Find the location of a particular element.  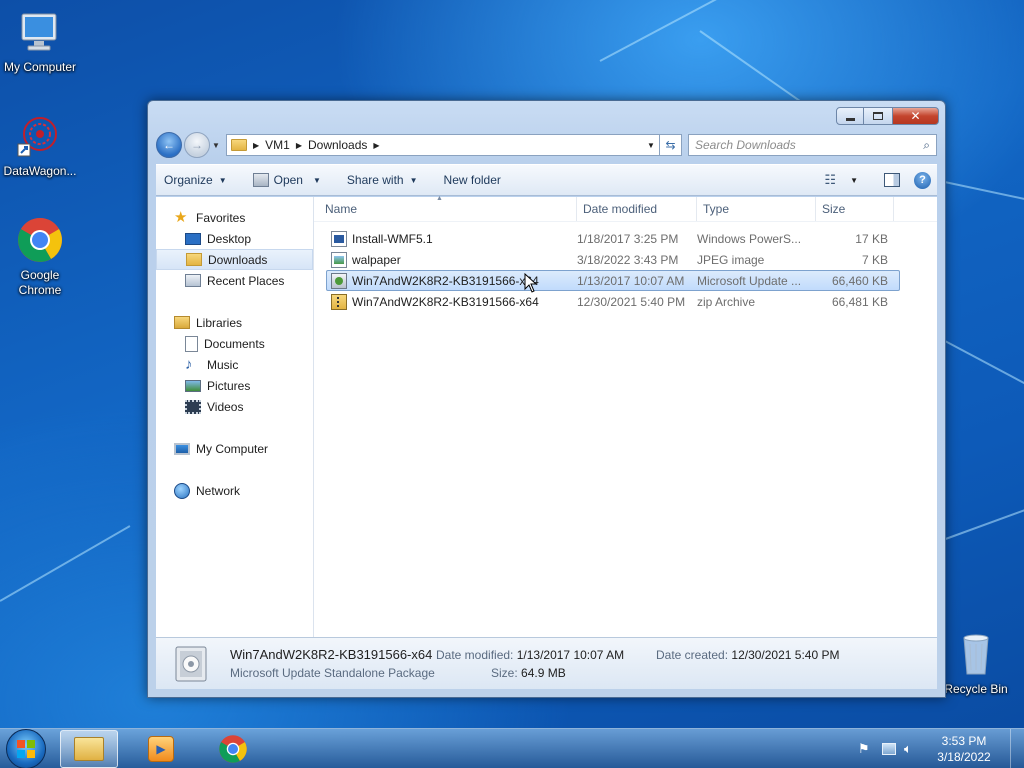

open-button: Open ▼ is located at coordinates (286, 180).